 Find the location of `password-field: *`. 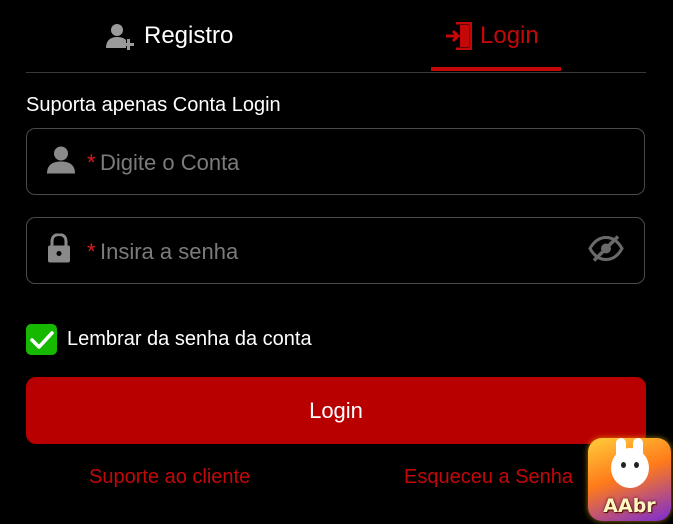

password-field: * is located at coordinates (335, 250).